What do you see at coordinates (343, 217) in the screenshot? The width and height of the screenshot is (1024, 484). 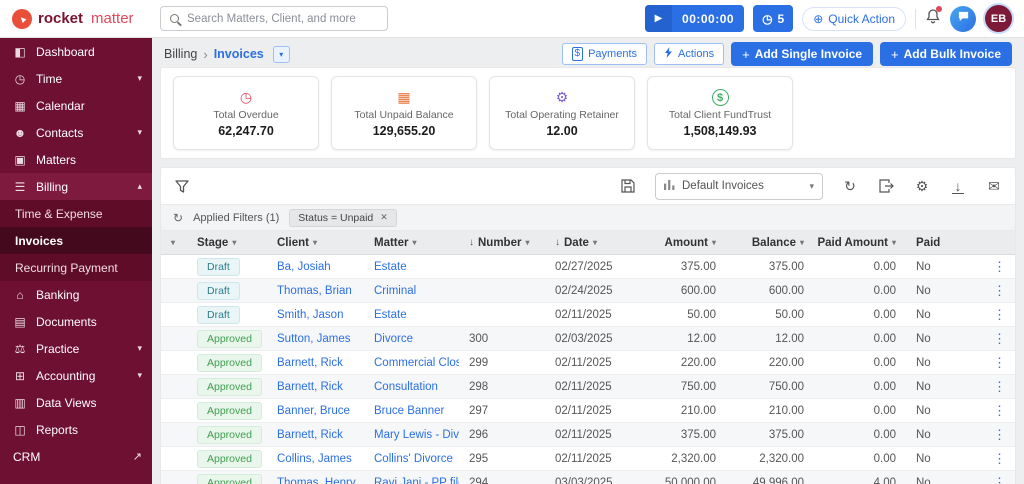 I see `filter-chip: Status = Unpaid ✕` at bounding box center [343, 217].